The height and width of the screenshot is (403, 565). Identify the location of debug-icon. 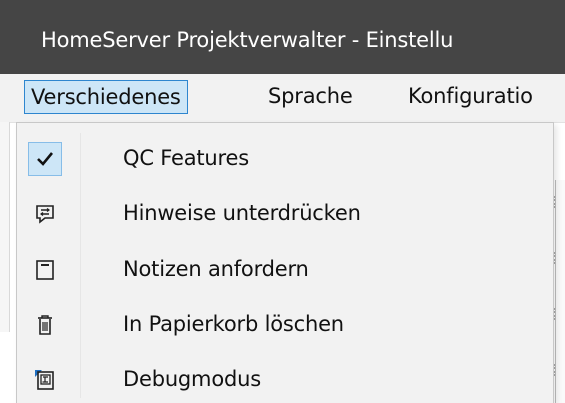
(45, 380).